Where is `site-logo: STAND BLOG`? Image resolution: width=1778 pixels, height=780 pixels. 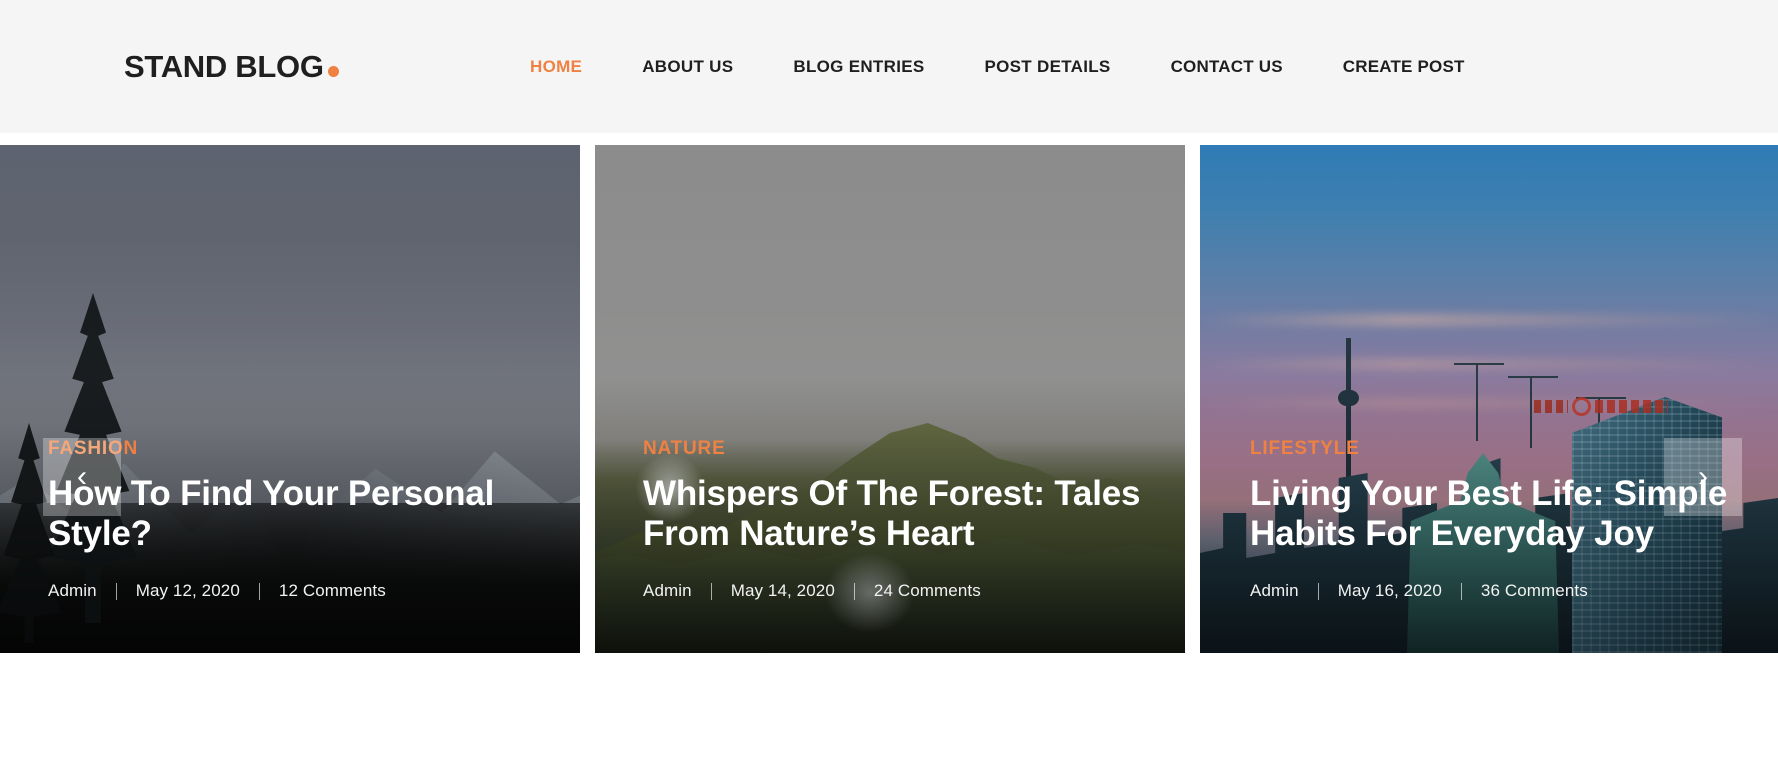 site-logo: STAND BLOG is located at coordinates (231, 67).